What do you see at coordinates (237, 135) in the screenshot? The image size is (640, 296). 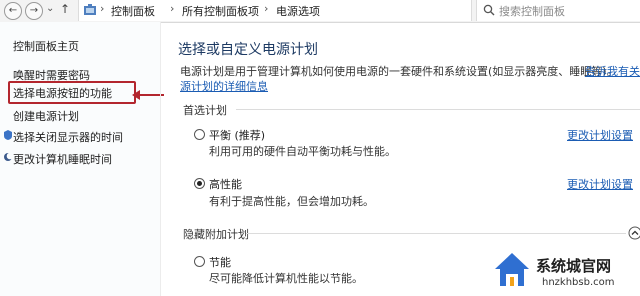 I see `plan-name-balanced: 平衡 (推荐)` at bounding box center [237, 135].